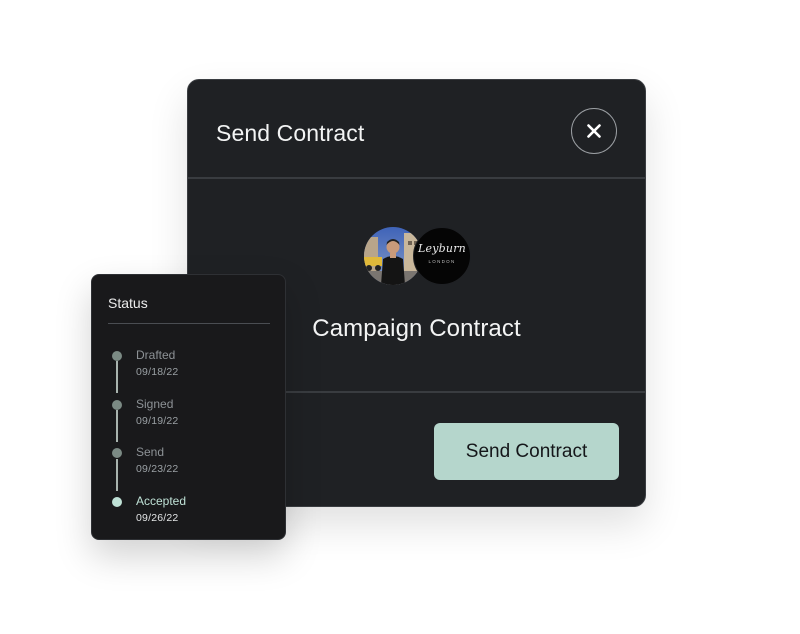  Describe the element at coordinates (161, 501) in the screenshot. I see `step-label: Accepted` at that location.